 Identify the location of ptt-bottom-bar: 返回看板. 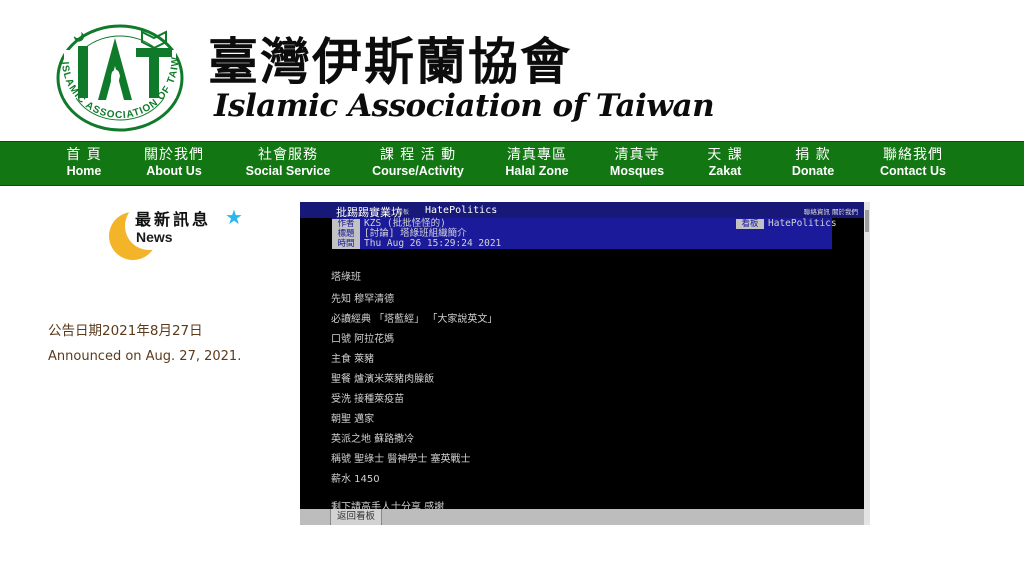
(582, 517).